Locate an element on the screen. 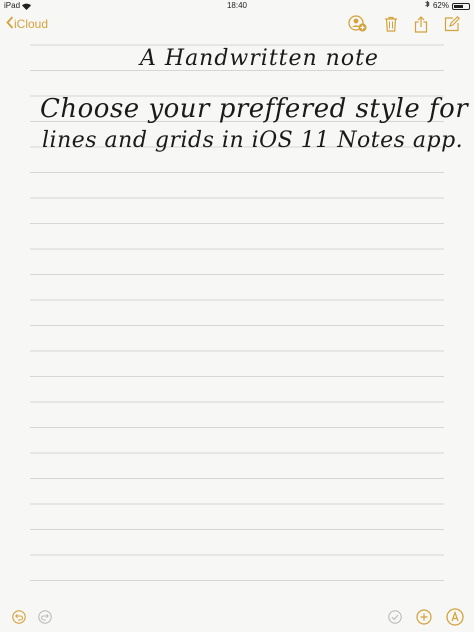  bottom-toolbar is located at coordinates (237, 619).